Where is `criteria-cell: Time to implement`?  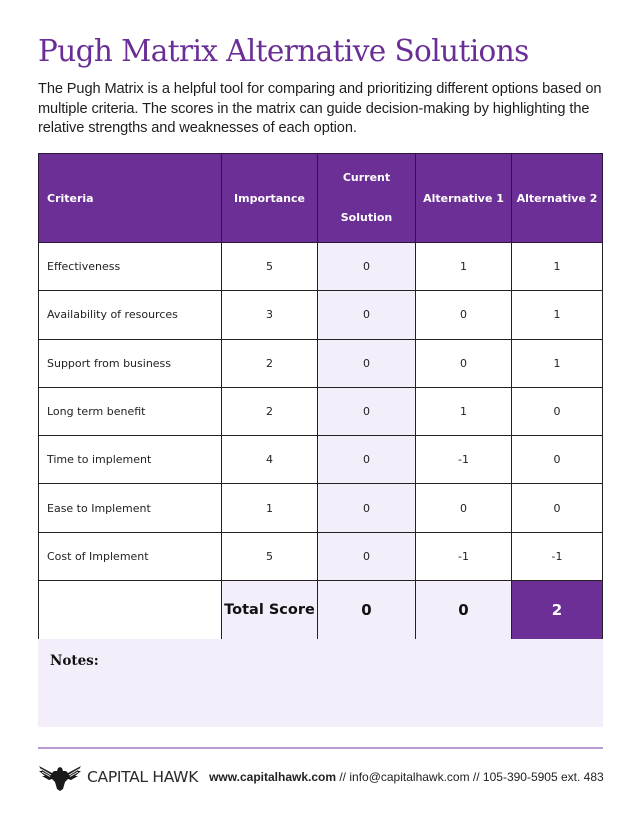 criteria-cell: Time to implement is located at coordinates (130, 460).